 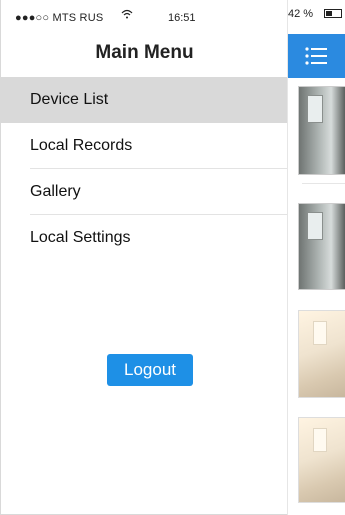 I want to click on logout-button: Logout, so click(x=150, y=370).